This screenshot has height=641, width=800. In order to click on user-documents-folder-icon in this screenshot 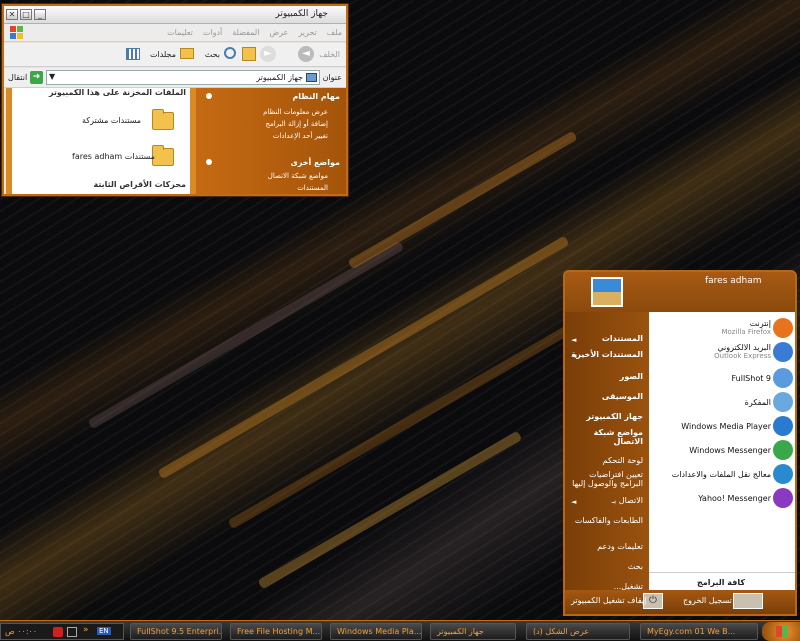, I will do `click(163, 155)`.